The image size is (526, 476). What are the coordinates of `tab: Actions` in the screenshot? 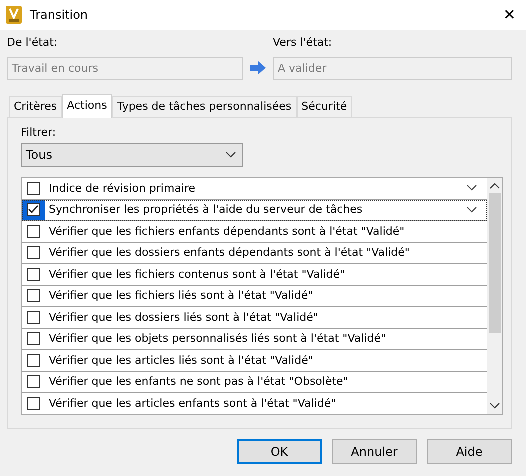 It's located at (87, 106).